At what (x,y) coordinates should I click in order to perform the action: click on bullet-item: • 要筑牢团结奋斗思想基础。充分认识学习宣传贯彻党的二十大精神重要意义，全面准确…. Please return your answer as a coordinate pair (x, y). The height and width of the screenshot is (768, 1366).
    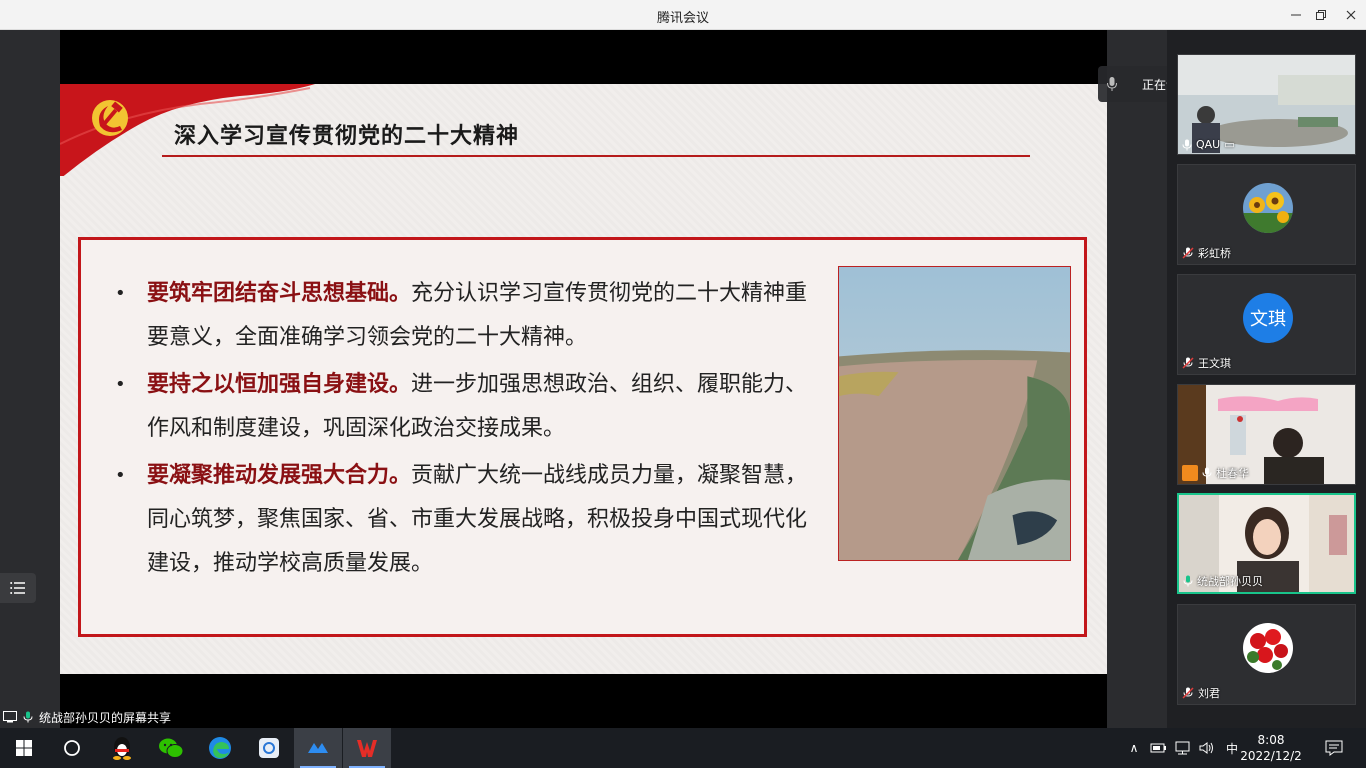
    Looking at the image, I should click on (466, 316).